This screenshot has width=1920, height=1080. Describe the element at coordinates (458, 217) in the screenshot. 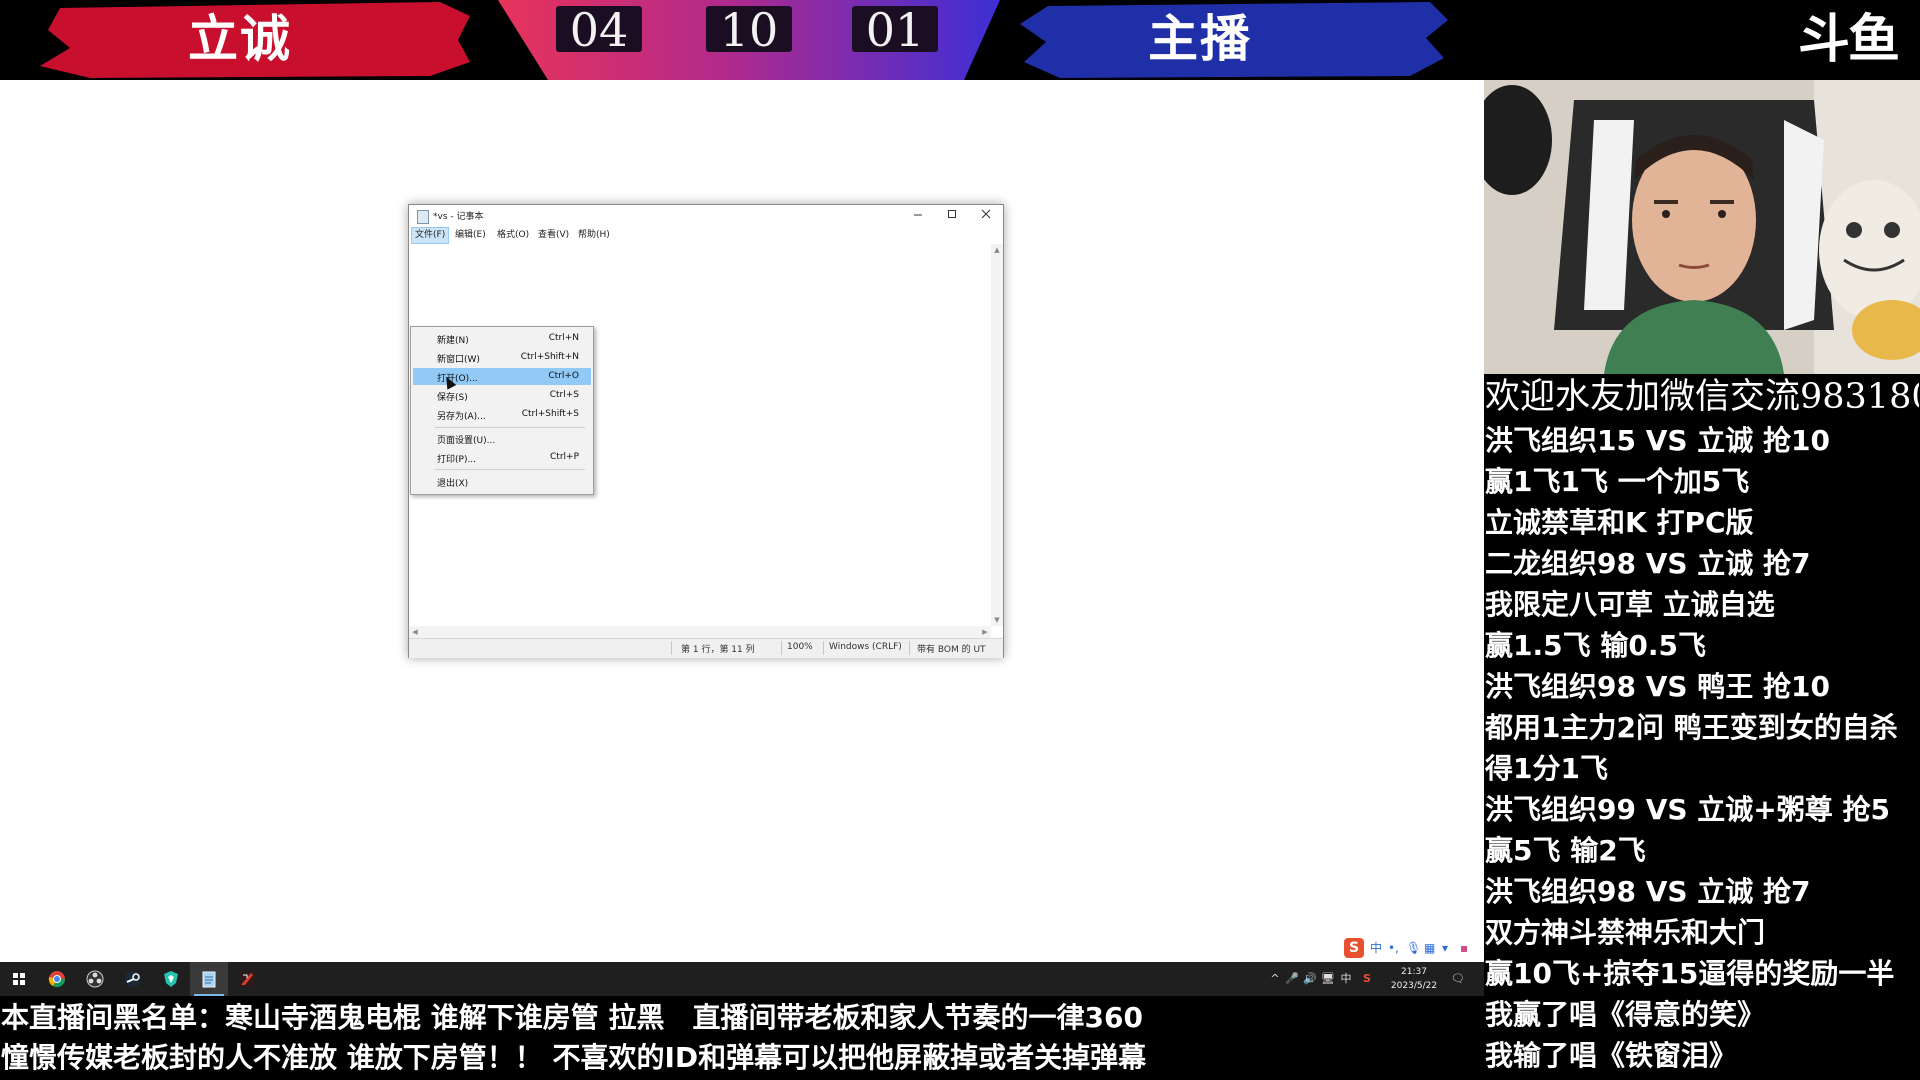

I see `notepad-title: *vs - 记事本` at that location.